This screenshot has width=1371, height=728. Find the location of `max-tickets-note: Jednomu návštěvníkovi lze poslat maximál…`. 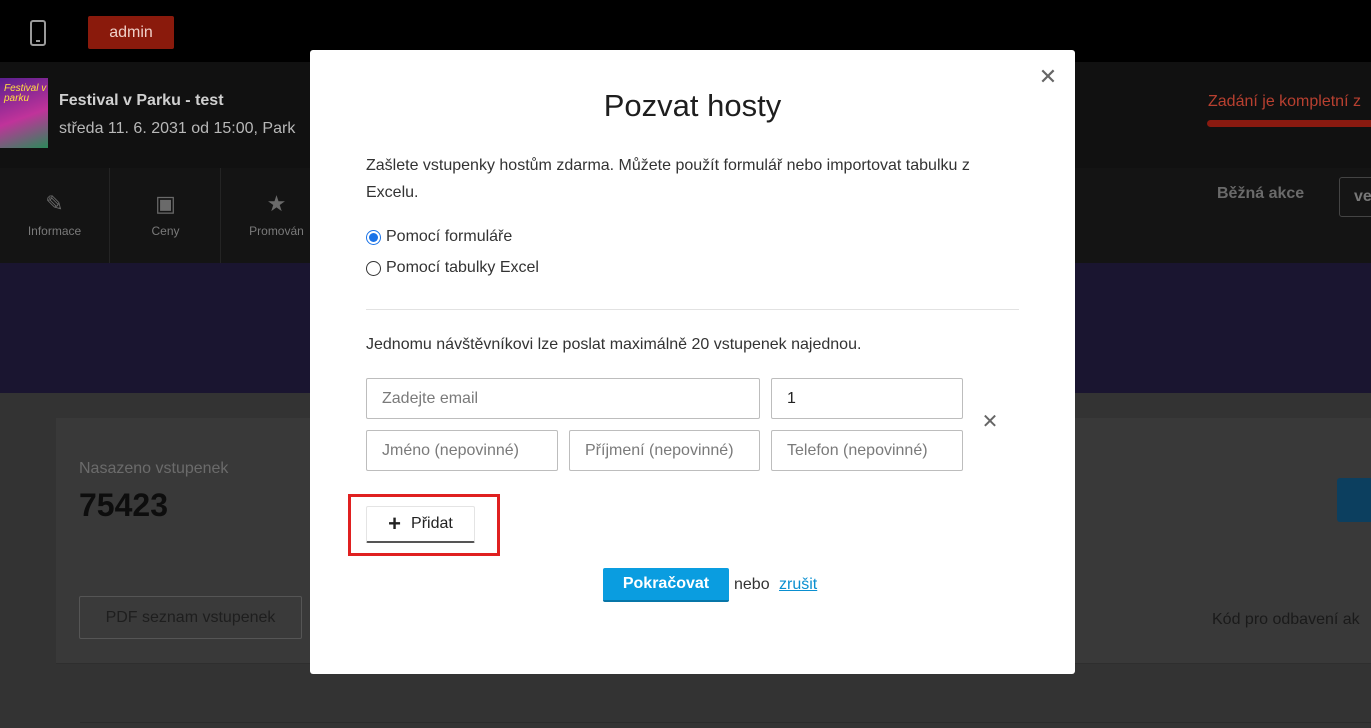

max-tickets-note: Jednomu návštěvníkovi lze poslat maximál… is located at coordinates (614, 344).